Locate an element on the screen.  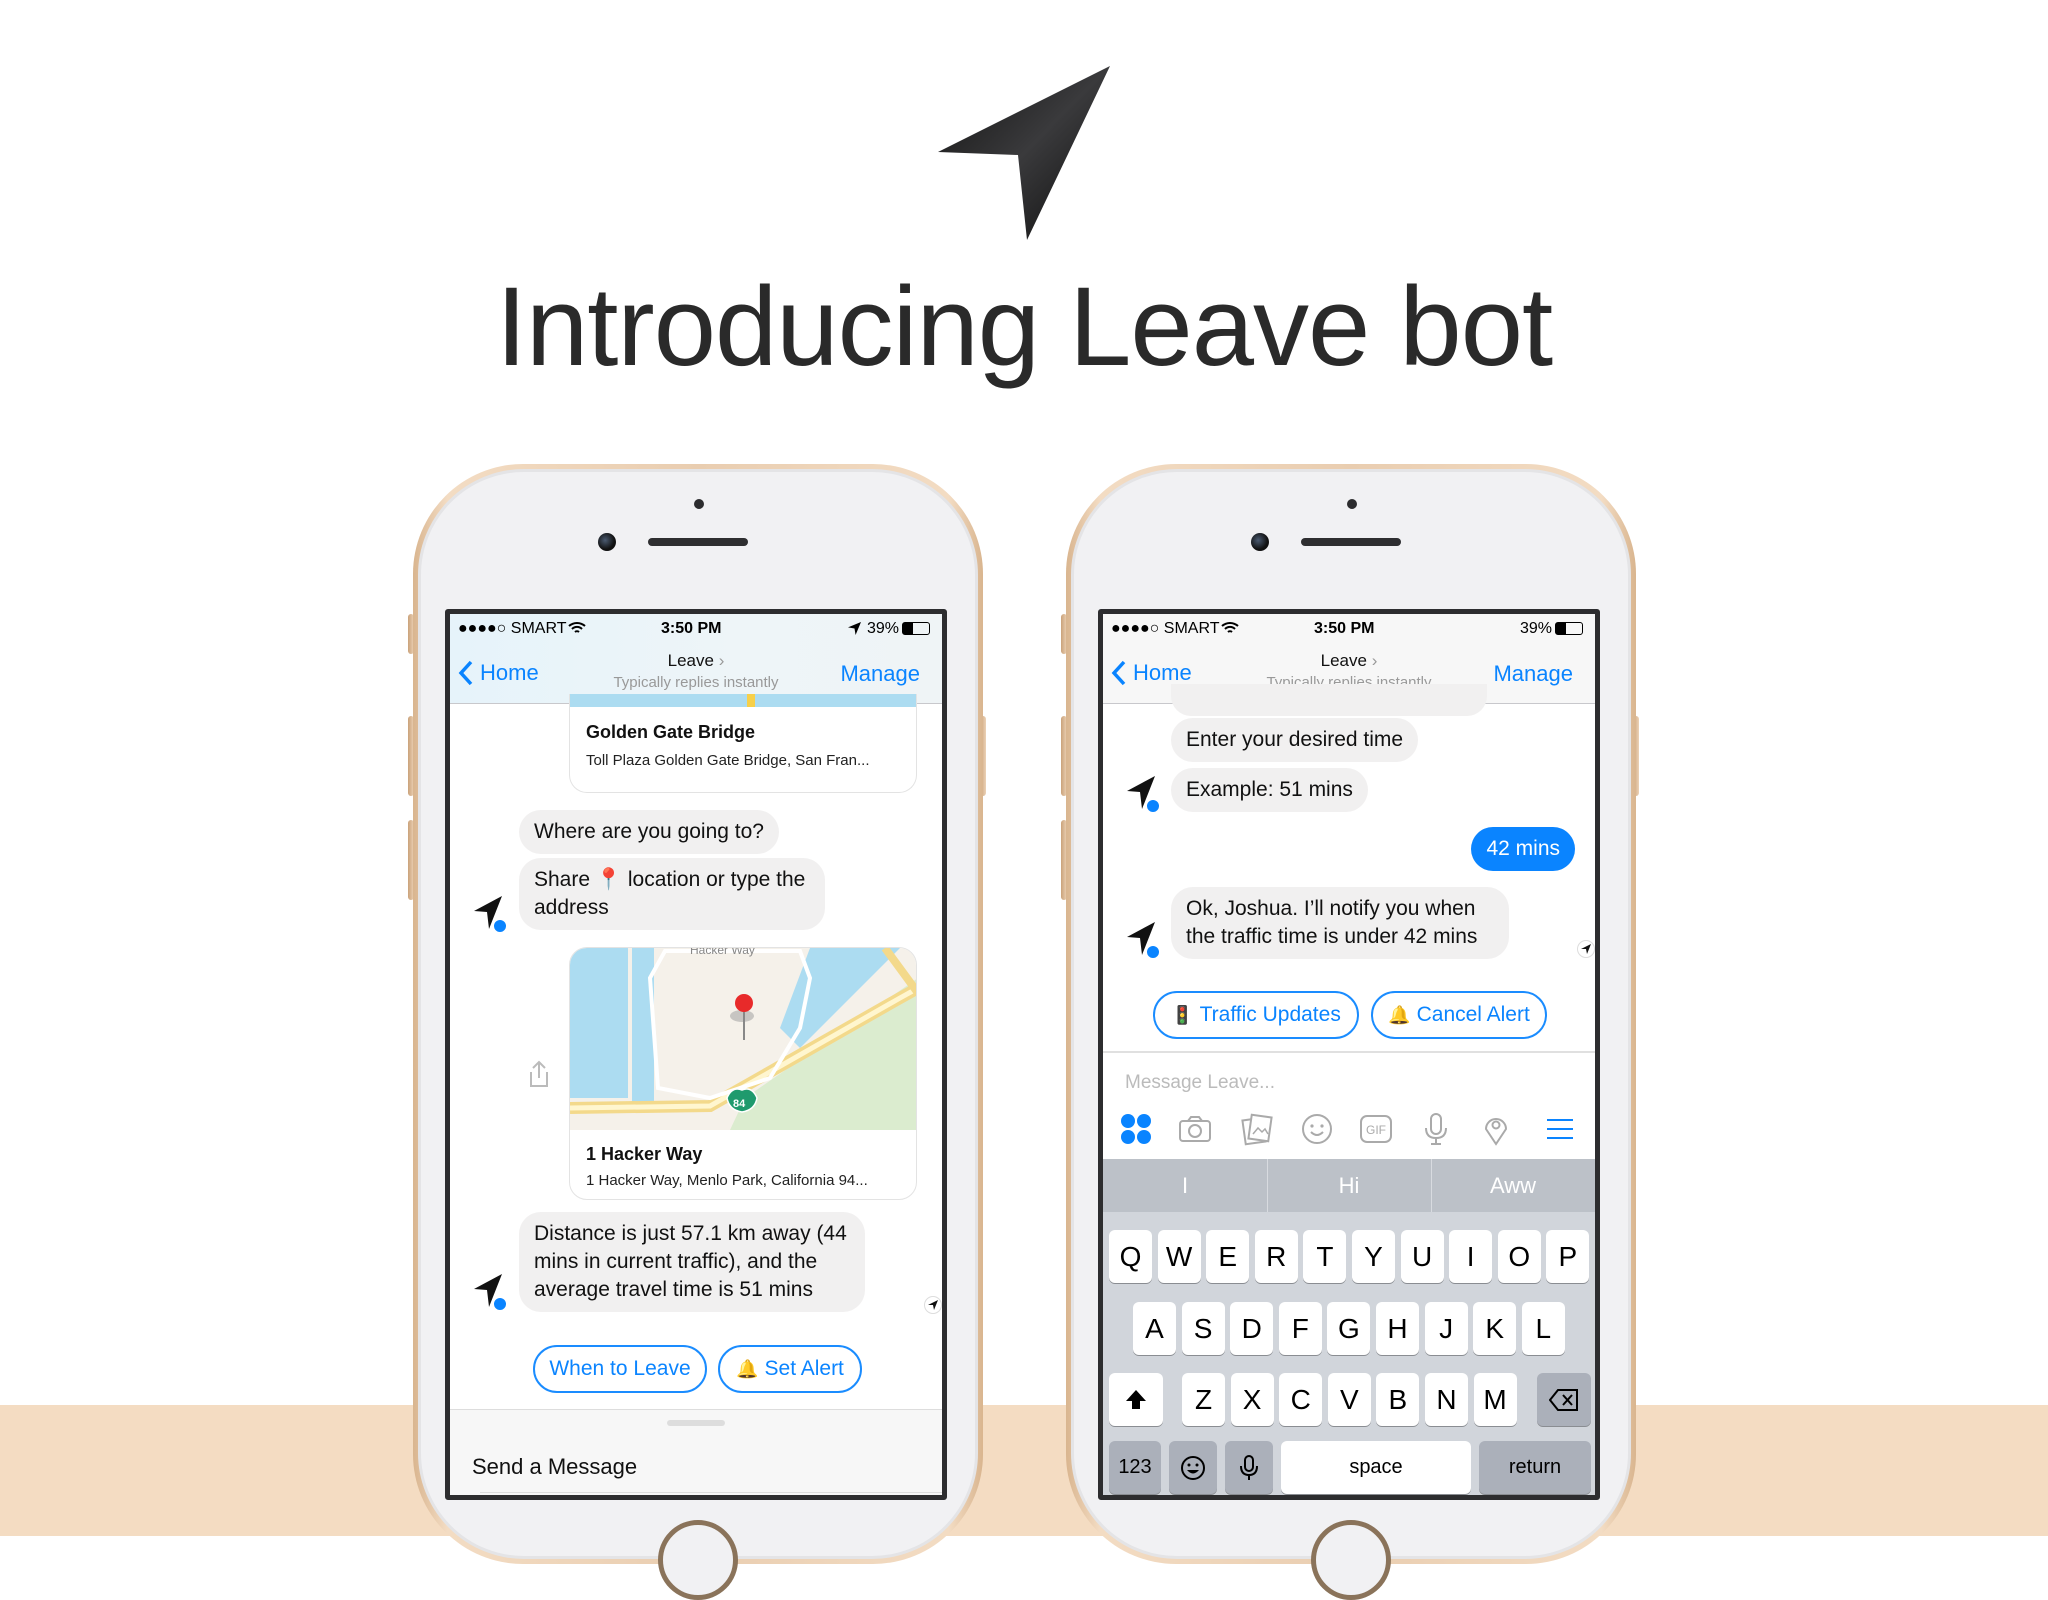
pin-emoji-icon: 📍 is located at coordinates (609, 879).